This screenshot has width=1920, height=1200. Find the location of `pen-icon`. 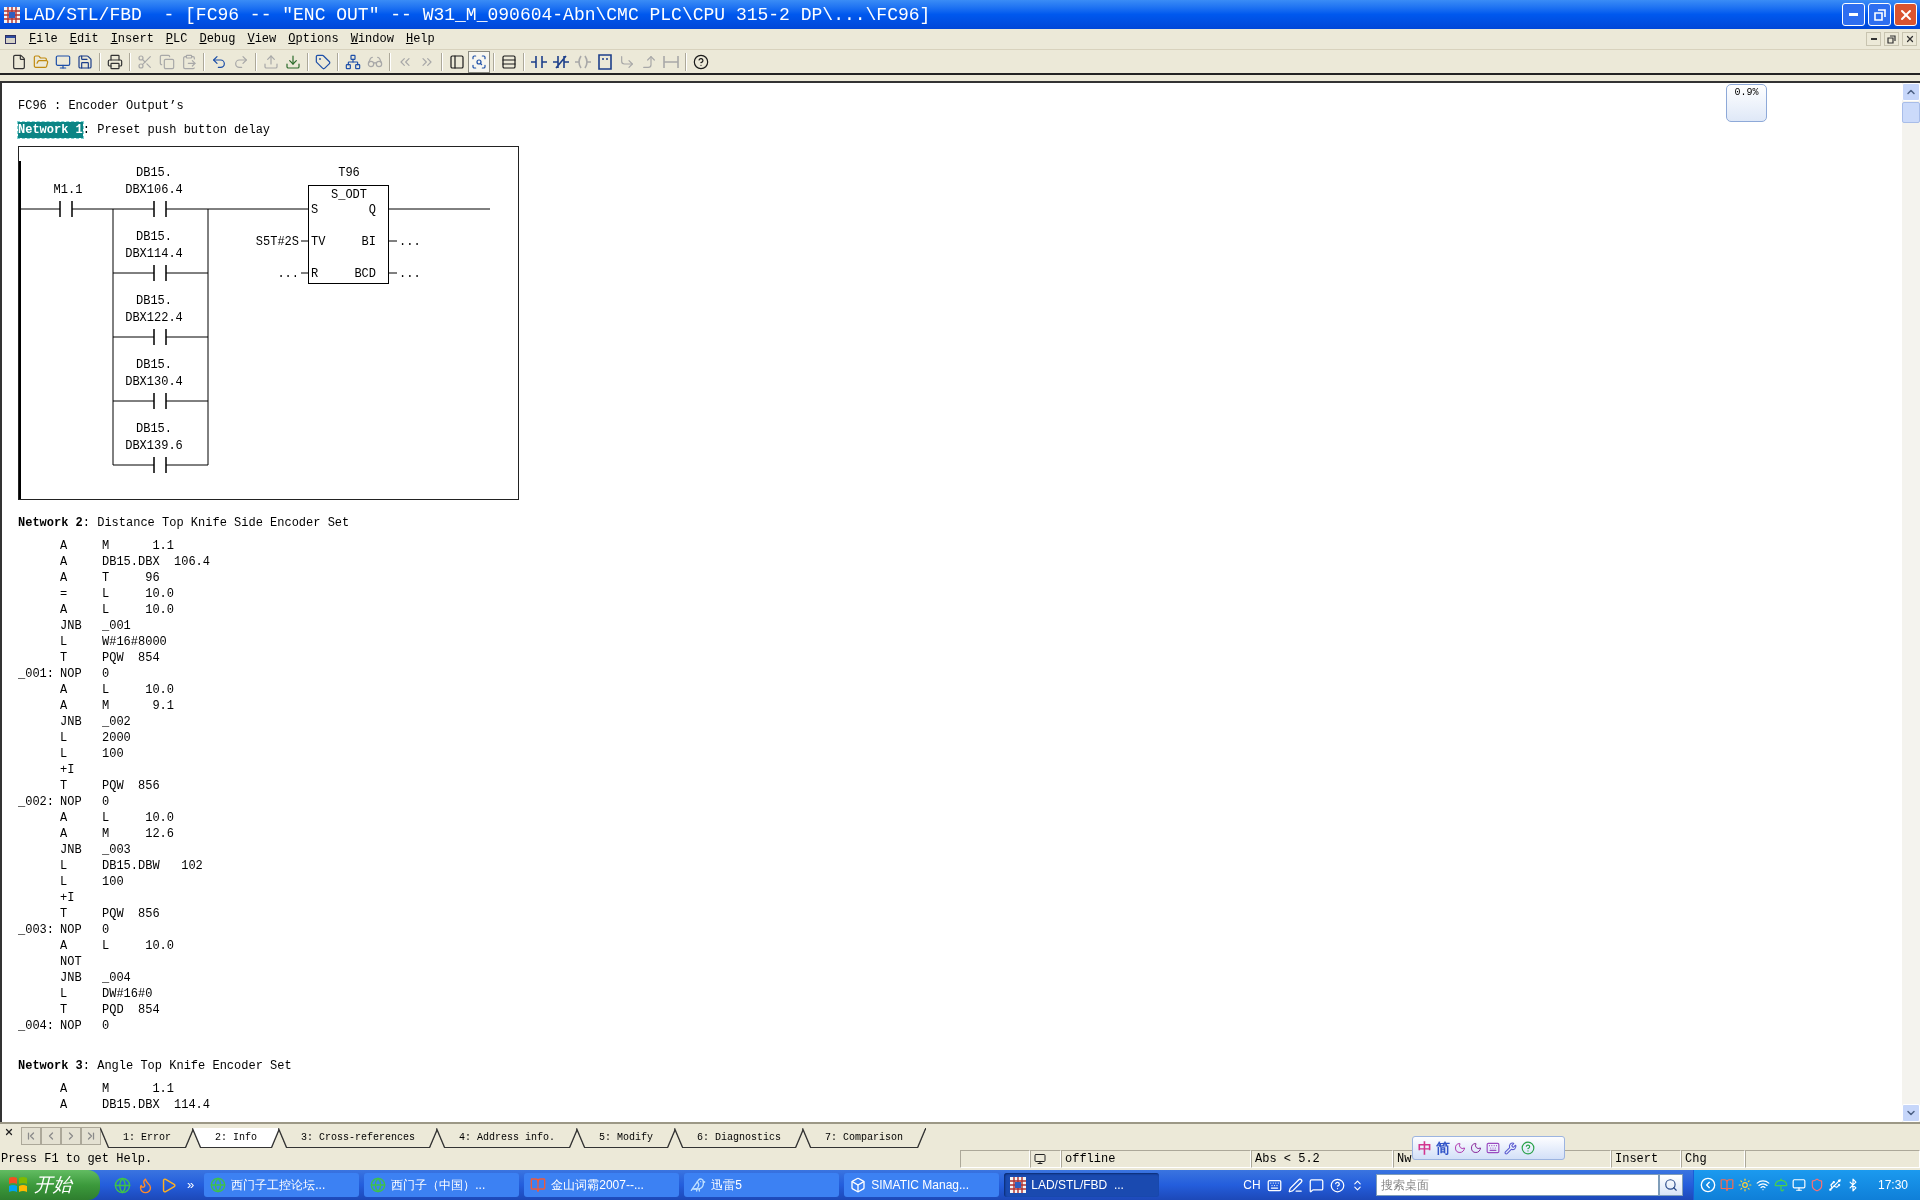

pen-icon is located at coordinates (1295, 1185).